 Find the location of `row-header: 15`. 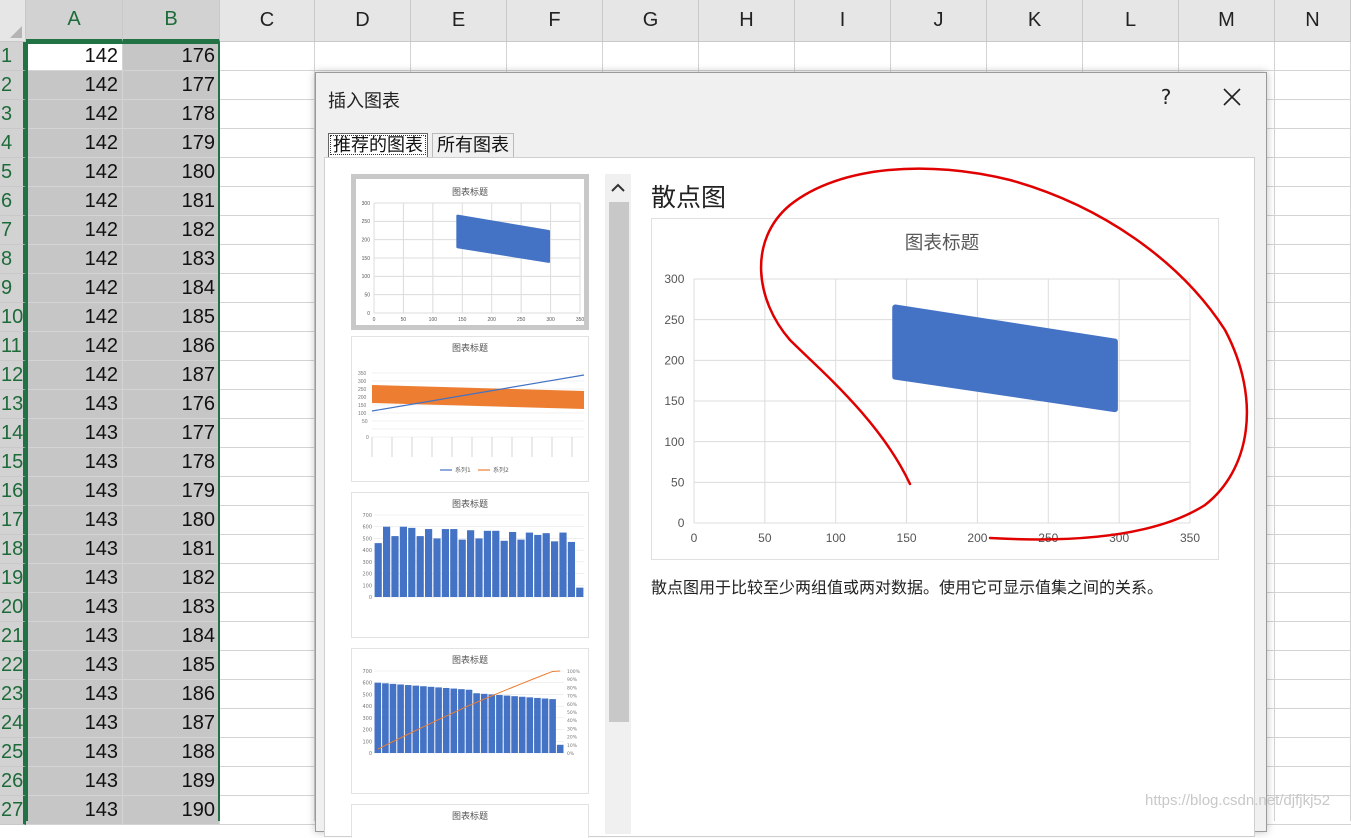

row-header: 15 is located at coordinates (13, 462).